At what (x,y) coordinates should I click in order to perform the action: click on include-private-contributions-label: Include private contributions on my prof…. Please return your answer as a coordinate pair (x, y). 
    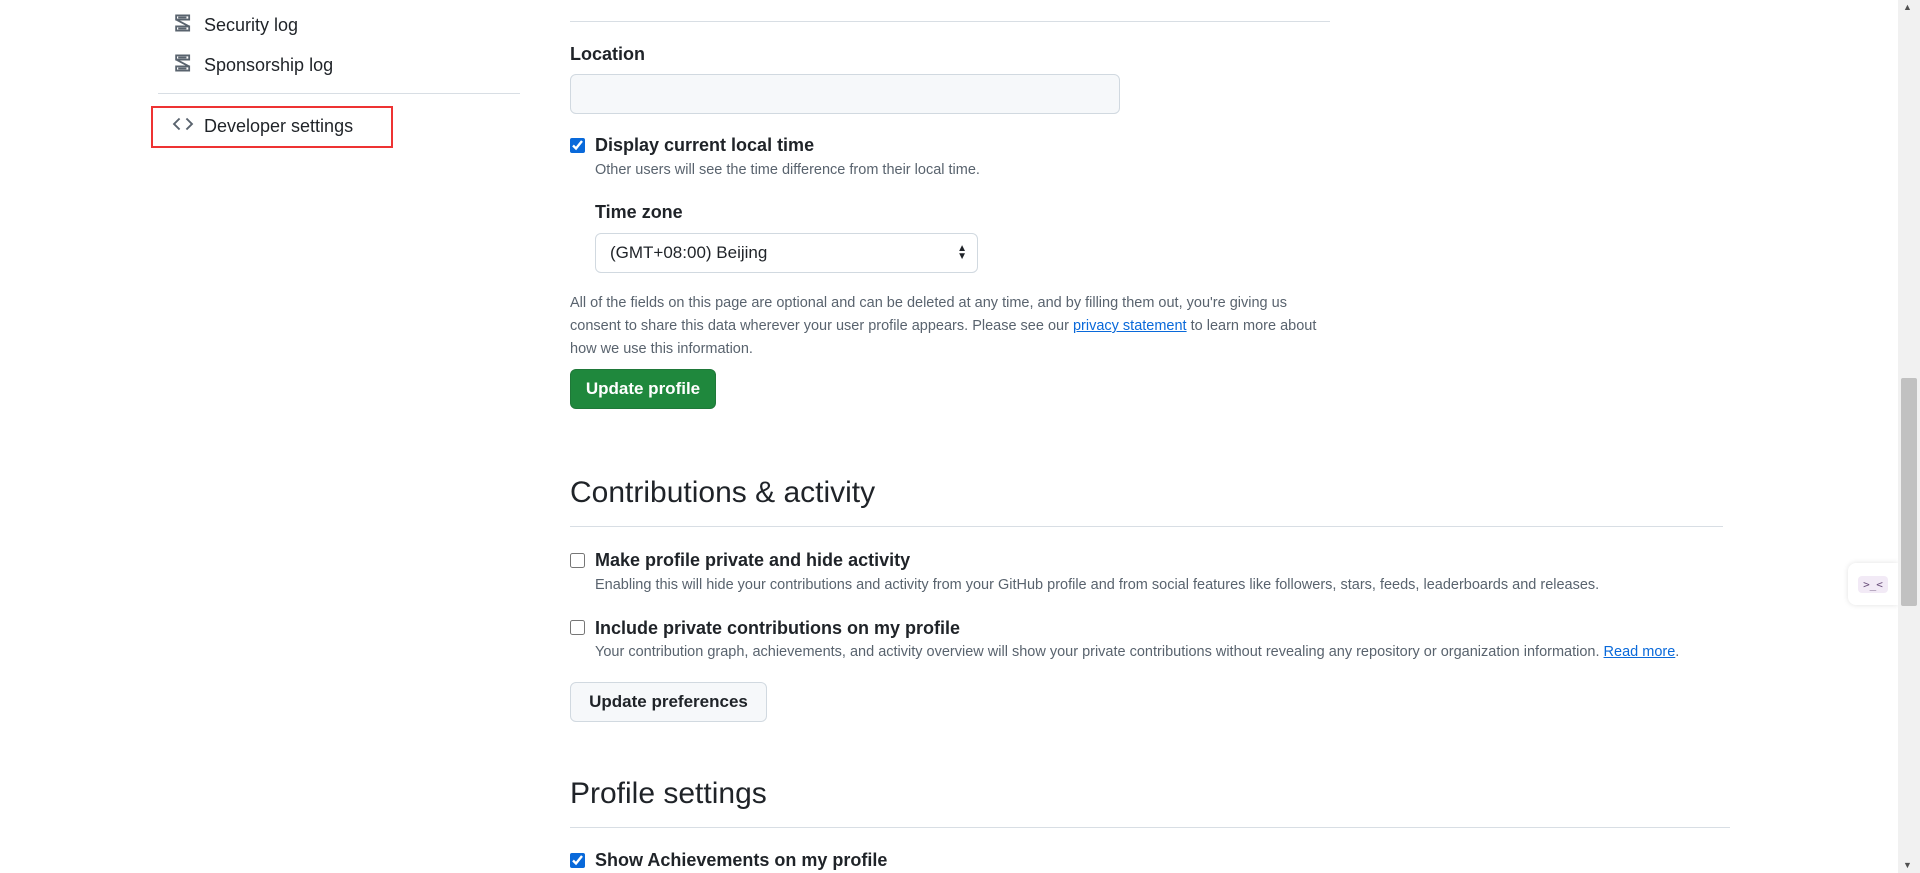
    Looking at the image, I should click on (778, 628).